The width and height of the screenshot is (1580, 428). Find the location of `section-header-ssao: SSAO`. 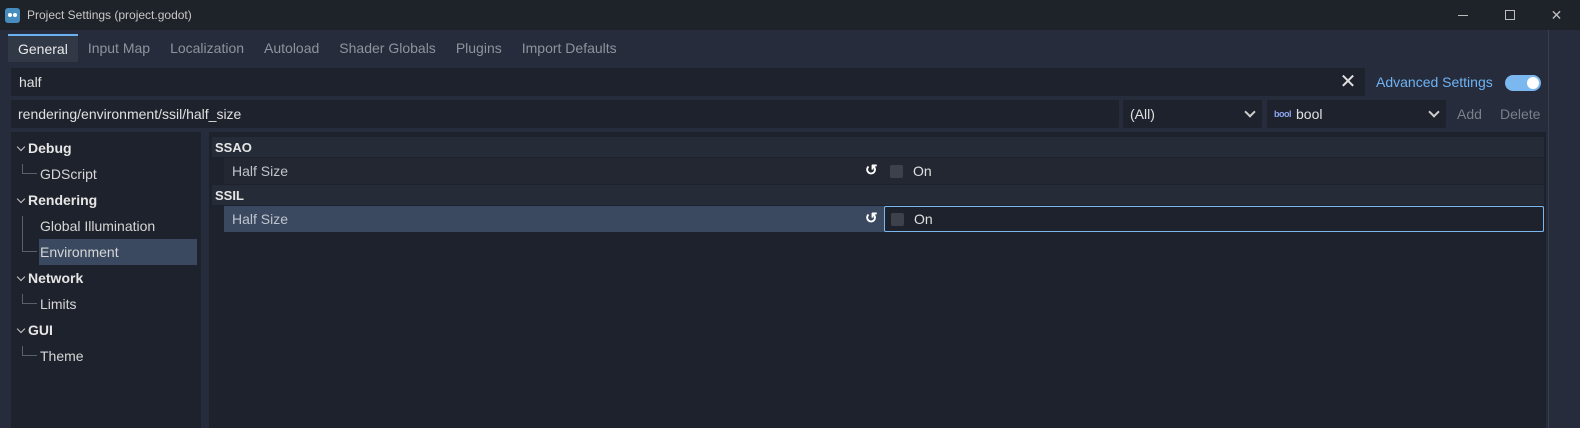

section-header-ssao: SSAO is located at coordinates (878, 147).